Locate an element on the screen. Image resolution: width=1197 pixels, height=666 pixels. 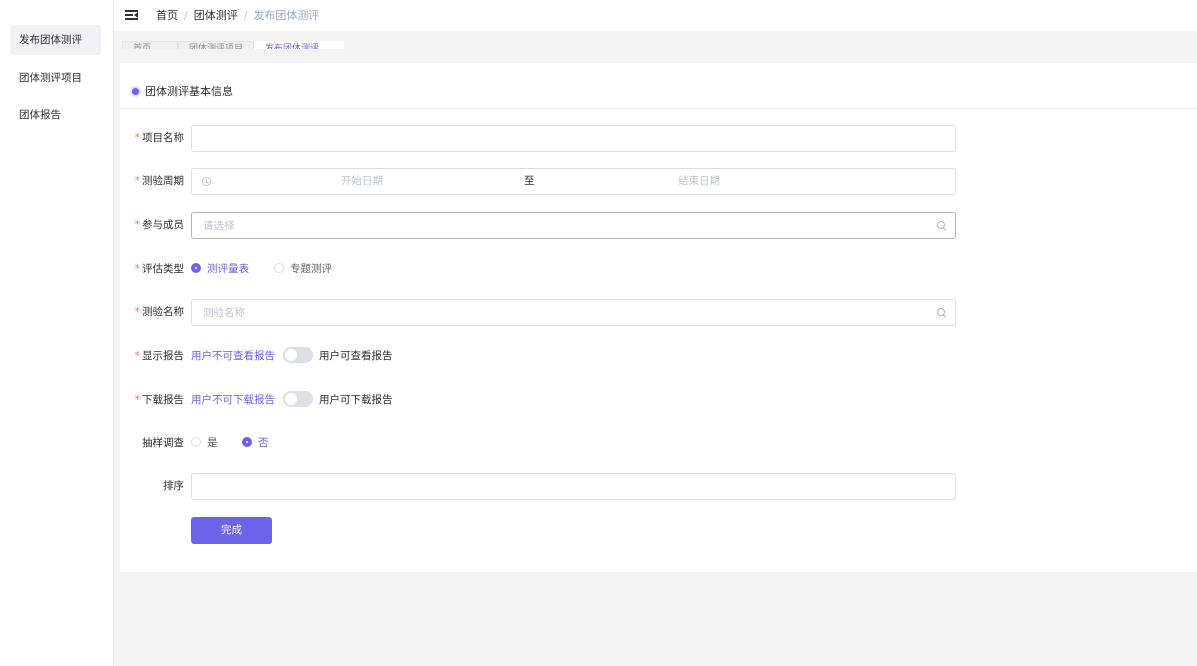
top-header: 首页 / 团体测评 / 发布团体测评 is located at coordinates (655, 15).